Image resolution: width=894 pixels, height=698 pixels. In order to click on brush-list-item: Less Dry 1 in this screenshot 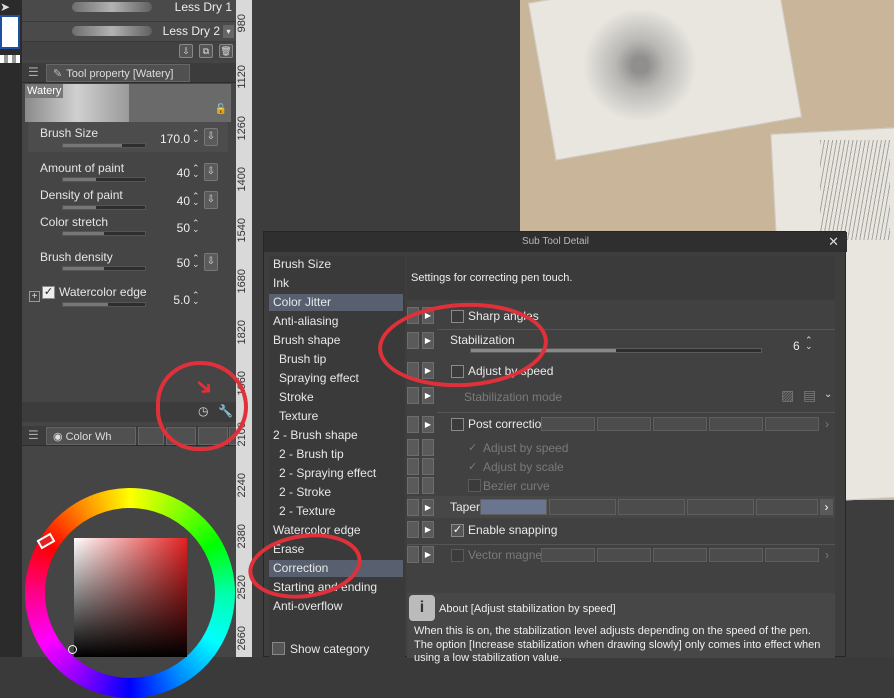, I will do `click(129, 11)`.